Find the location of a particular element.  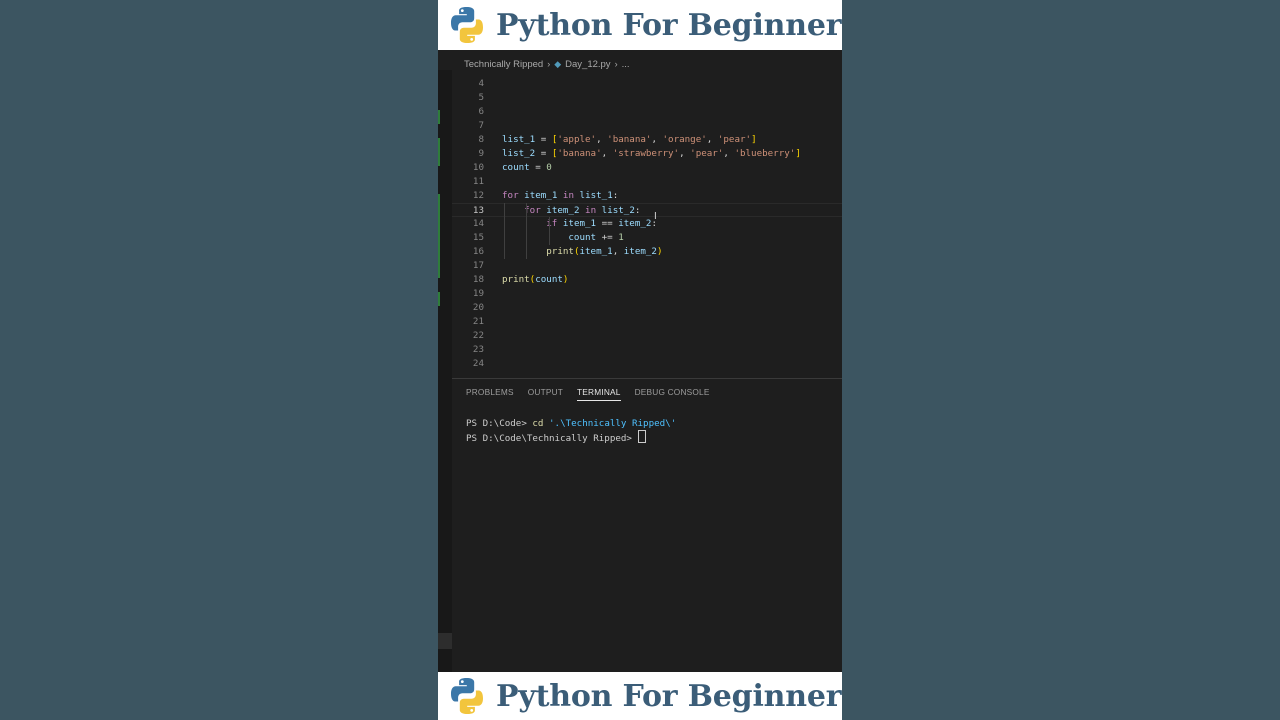

scroll-indicator is located at coordinates (445, 641).